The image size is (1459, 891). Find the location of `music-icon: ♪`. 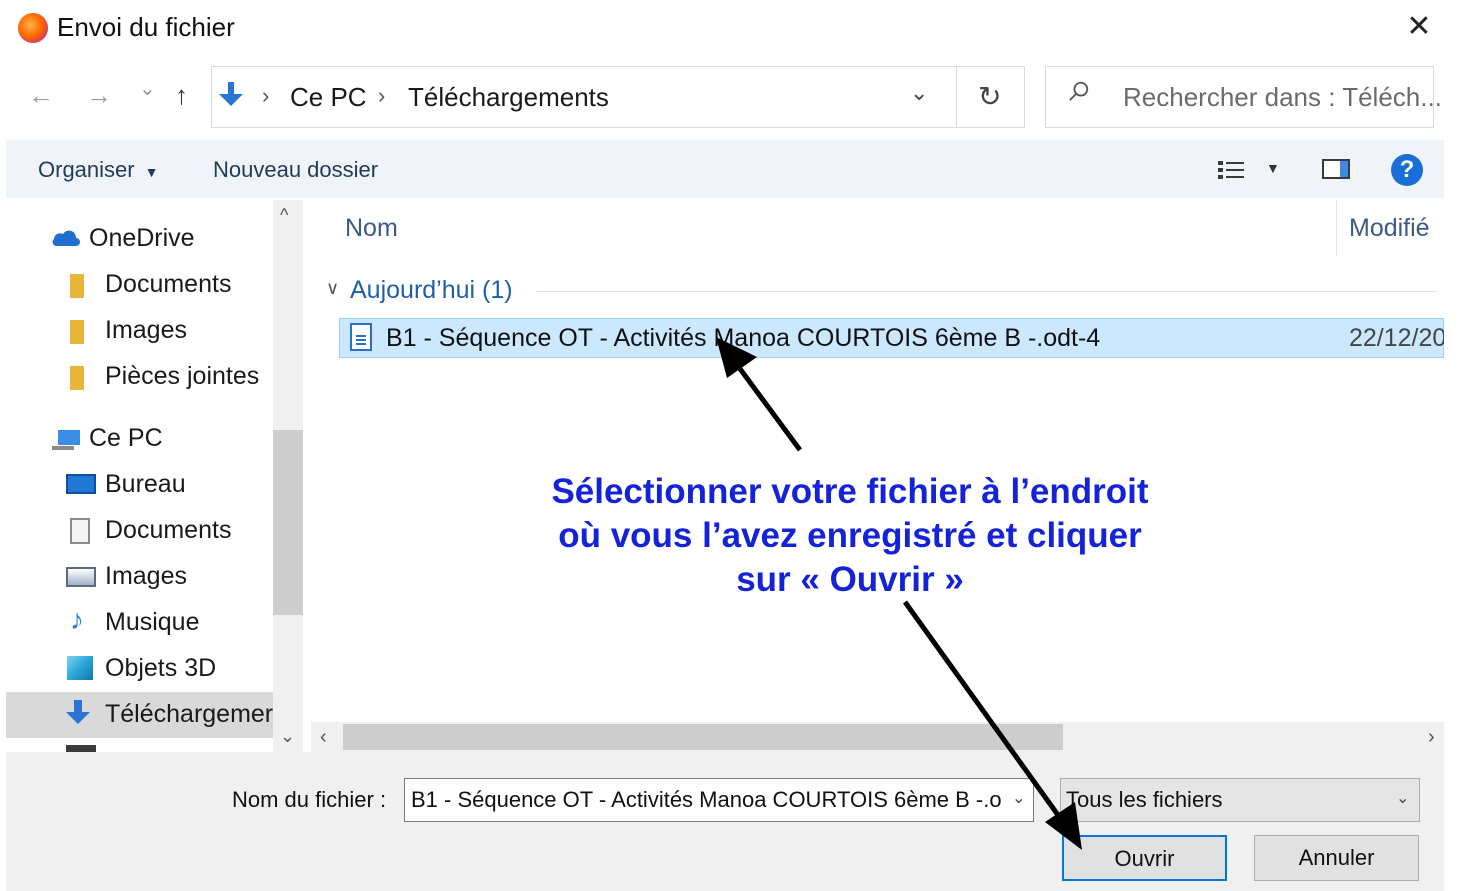

music-icon: ♪ is located at coordinates (77, 619).